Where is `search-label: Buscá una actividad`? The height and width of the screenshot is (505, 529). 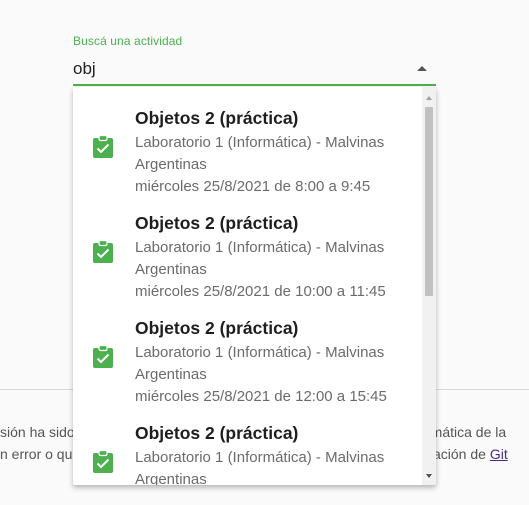 search-label: Buscá una actividad is located at coordinates (128, 41).